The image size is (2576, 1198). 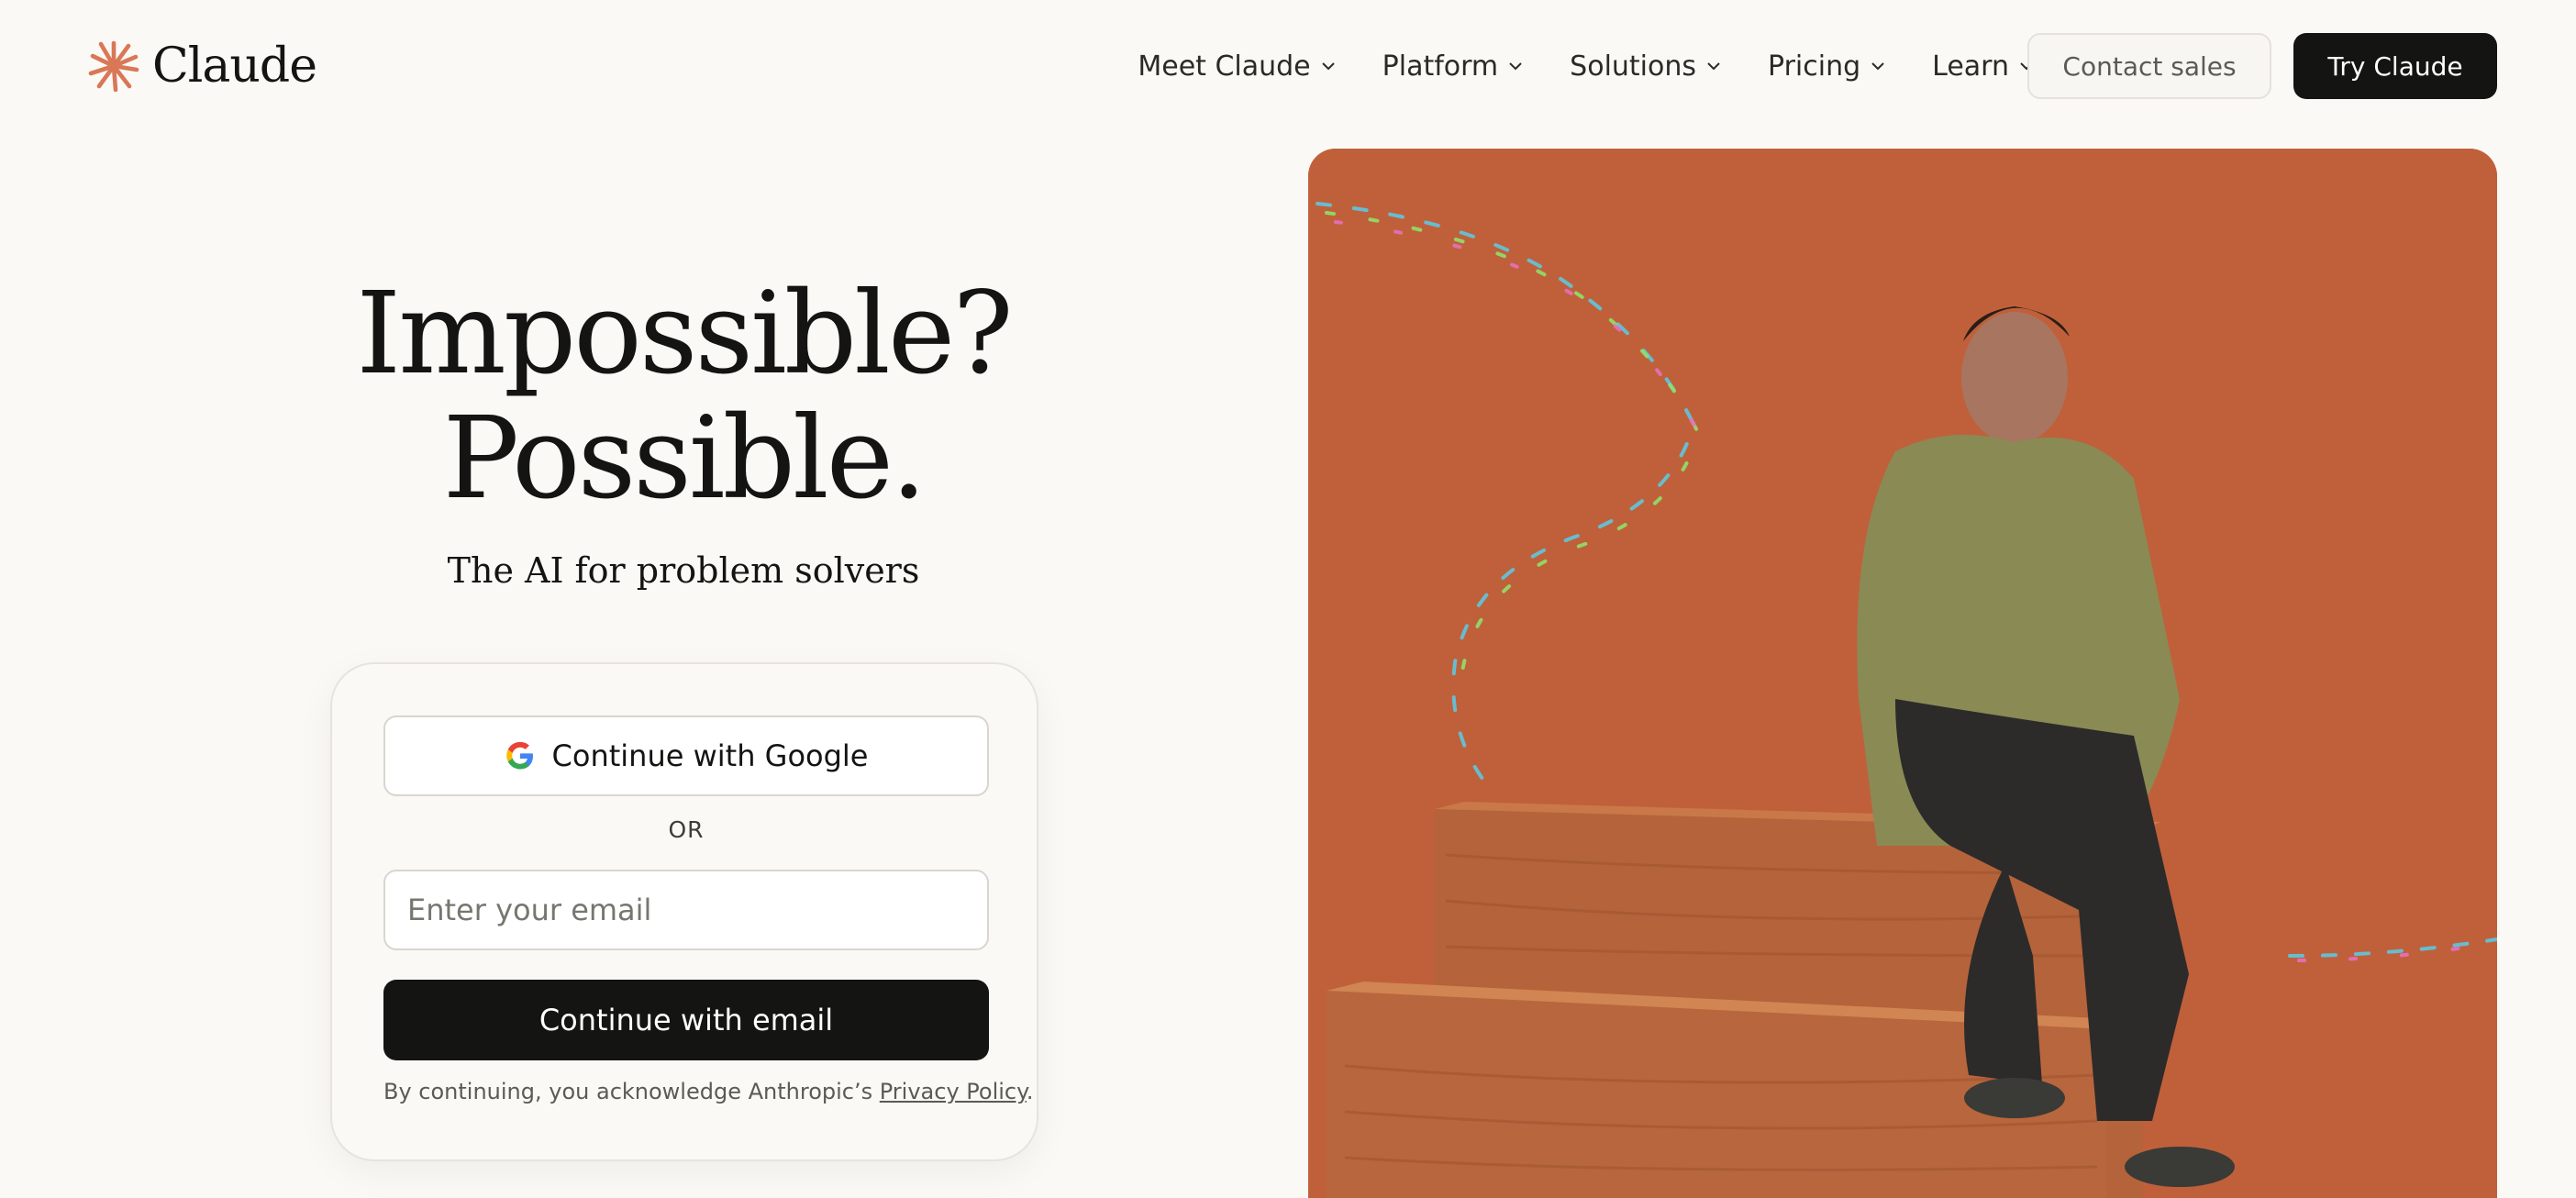 What do you see at coordinates (953, 1091) in the screenshot?
I see `privacy-policy-link: Privacy Policy` at bounding box center [953, 1091].